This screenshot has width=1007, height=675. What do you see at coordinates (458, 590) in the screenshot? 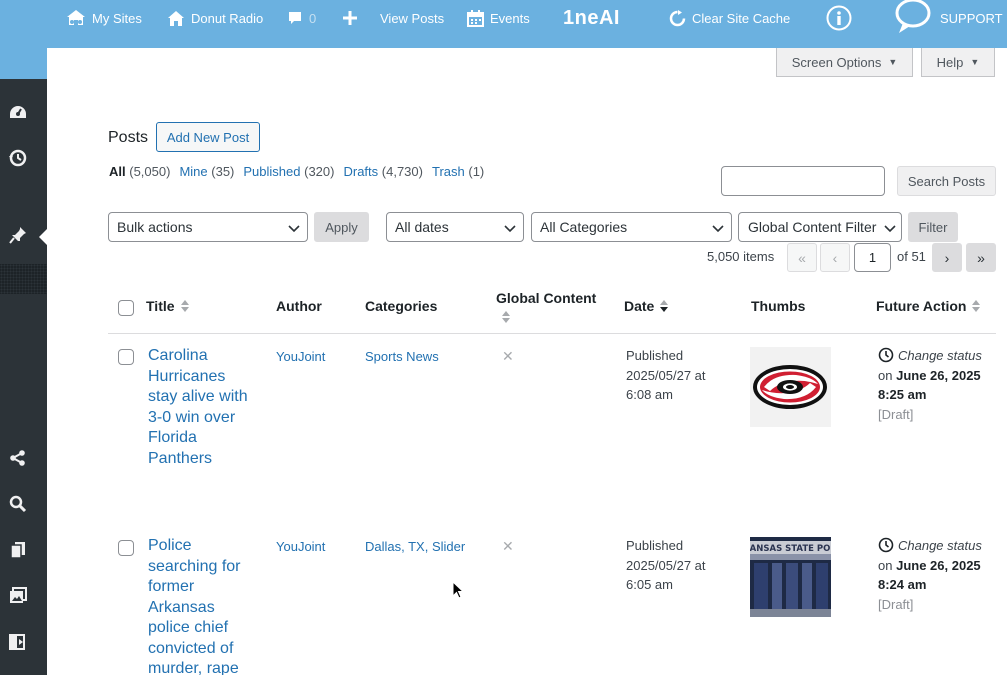
I see `mouse-cursor-icon` at bounding box center [458, 590].